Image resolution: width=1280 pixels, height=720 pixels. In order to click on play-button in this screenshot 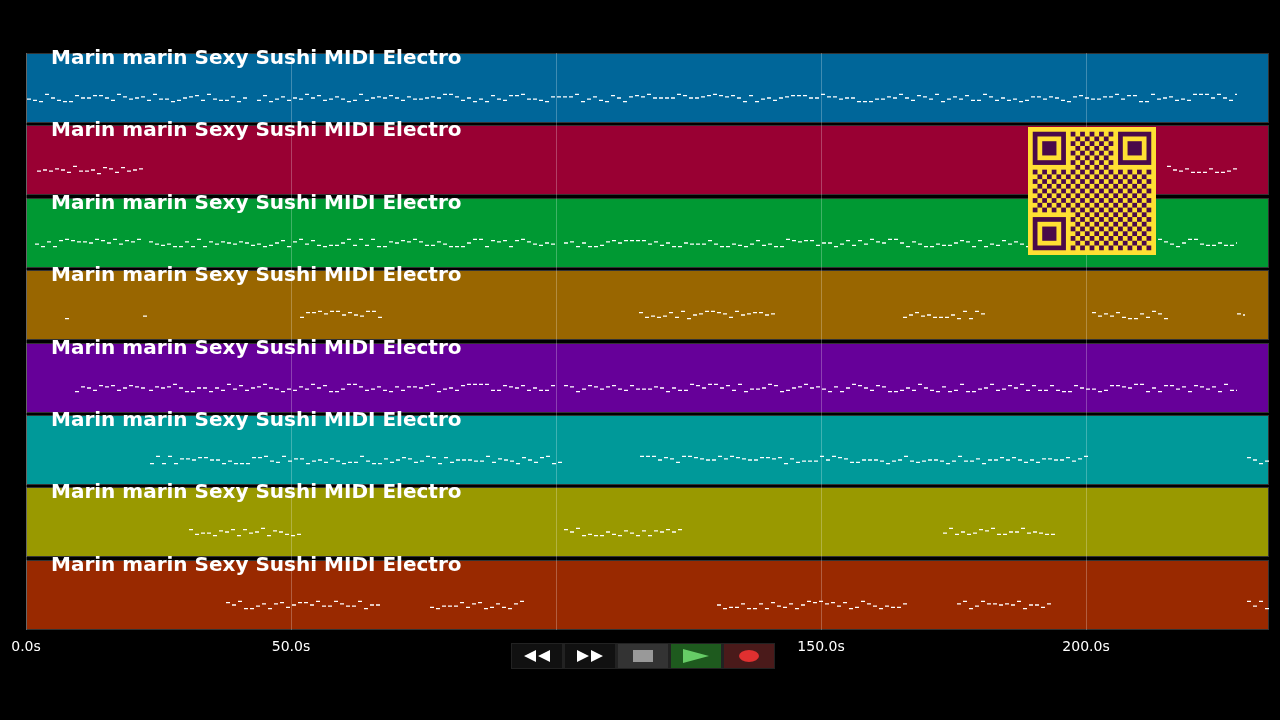, I will do `click(696, 655)`.